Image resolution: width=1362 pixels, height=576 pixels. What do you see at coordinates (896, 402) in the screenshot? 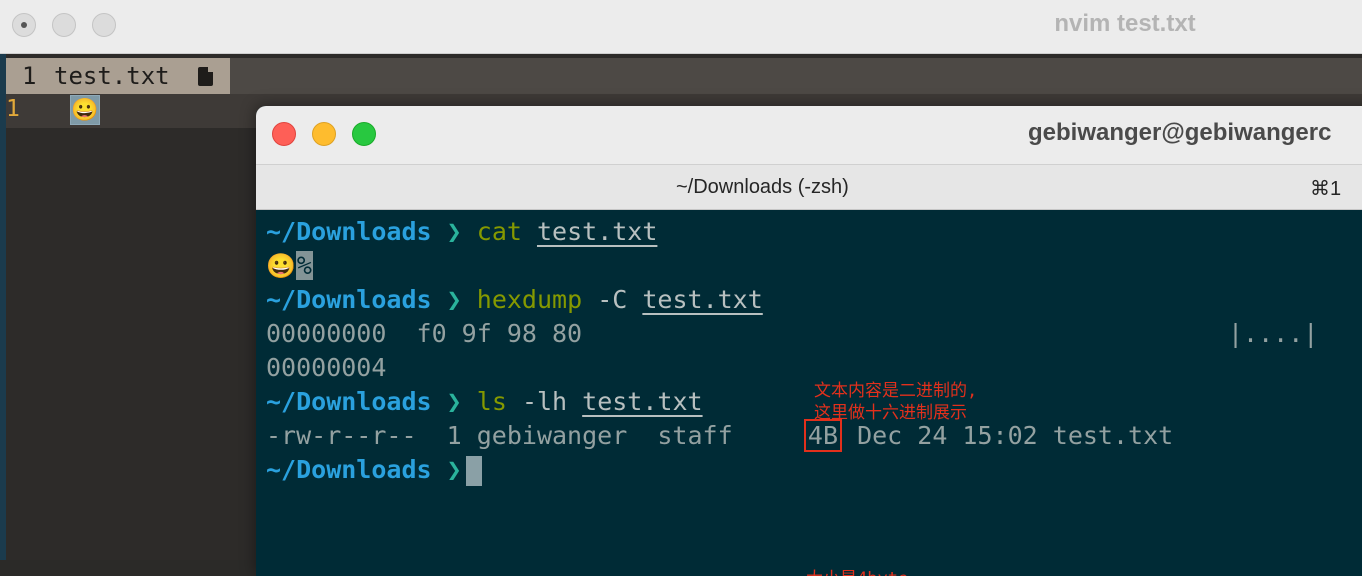
I see `hexdump-annotation: 文本内容是二进制的, 这里做十六进制展示` at bounding box center [896, 402].